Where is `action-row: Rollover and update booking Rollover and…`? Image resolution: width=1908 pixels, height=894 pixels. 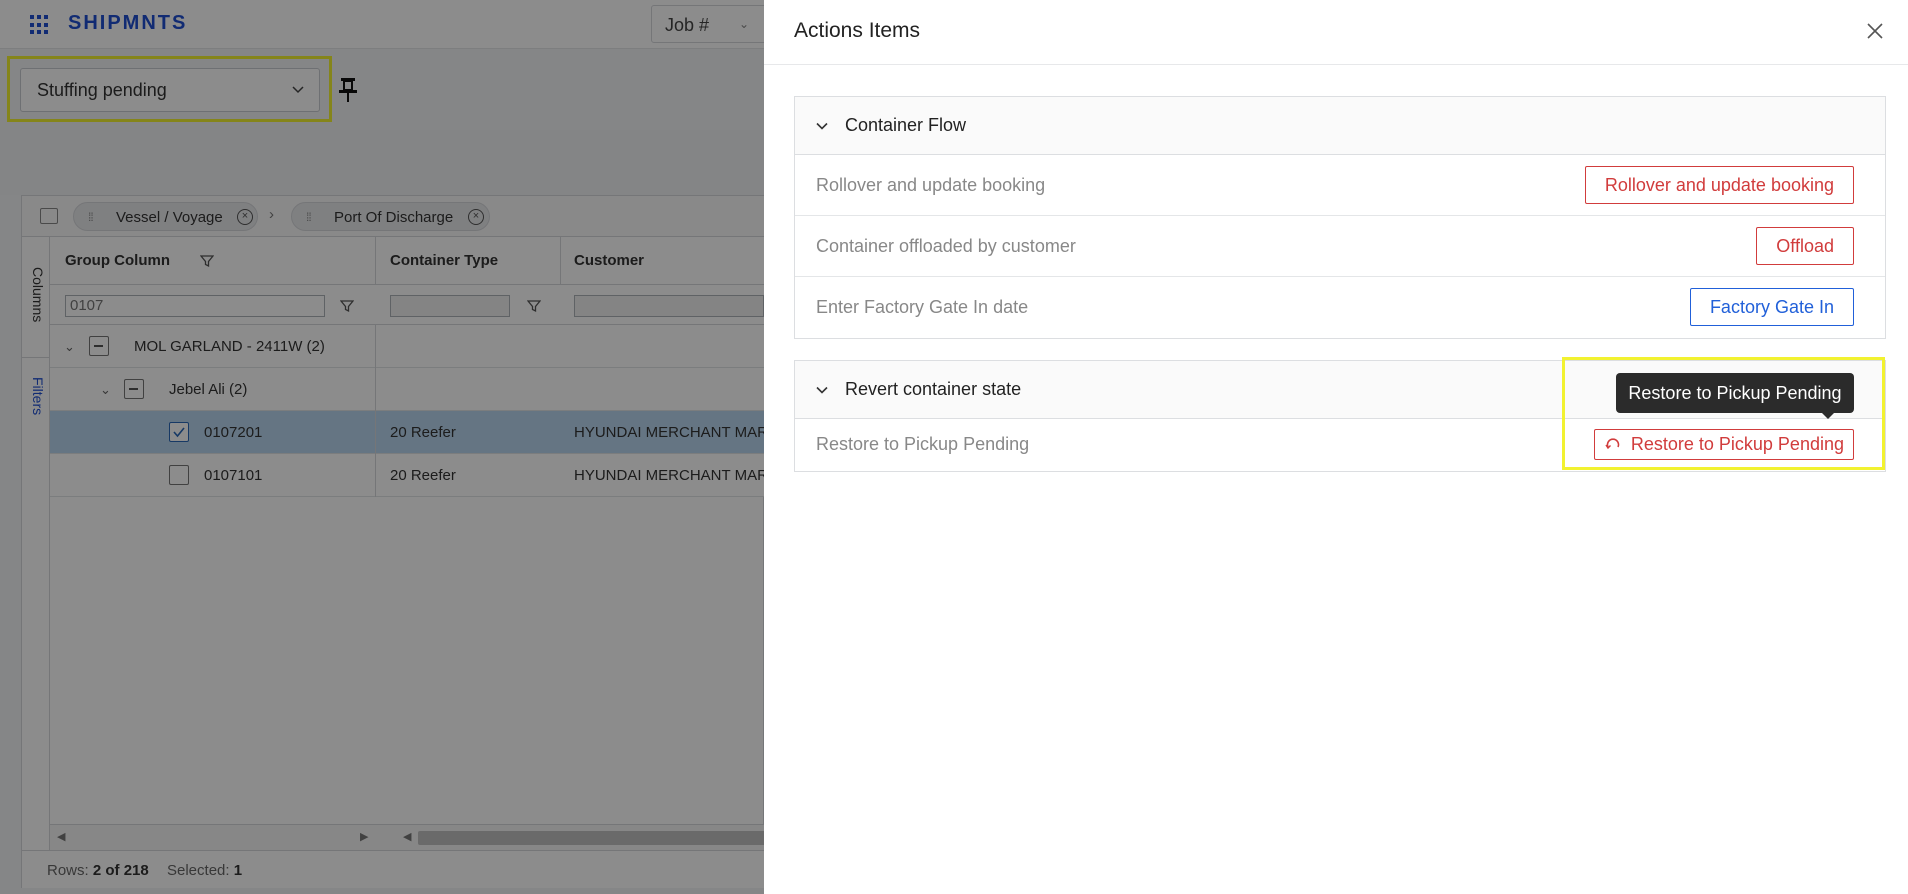 action-row: Rollover and update booking Rollover and… is located at coordinates (1340, 185).